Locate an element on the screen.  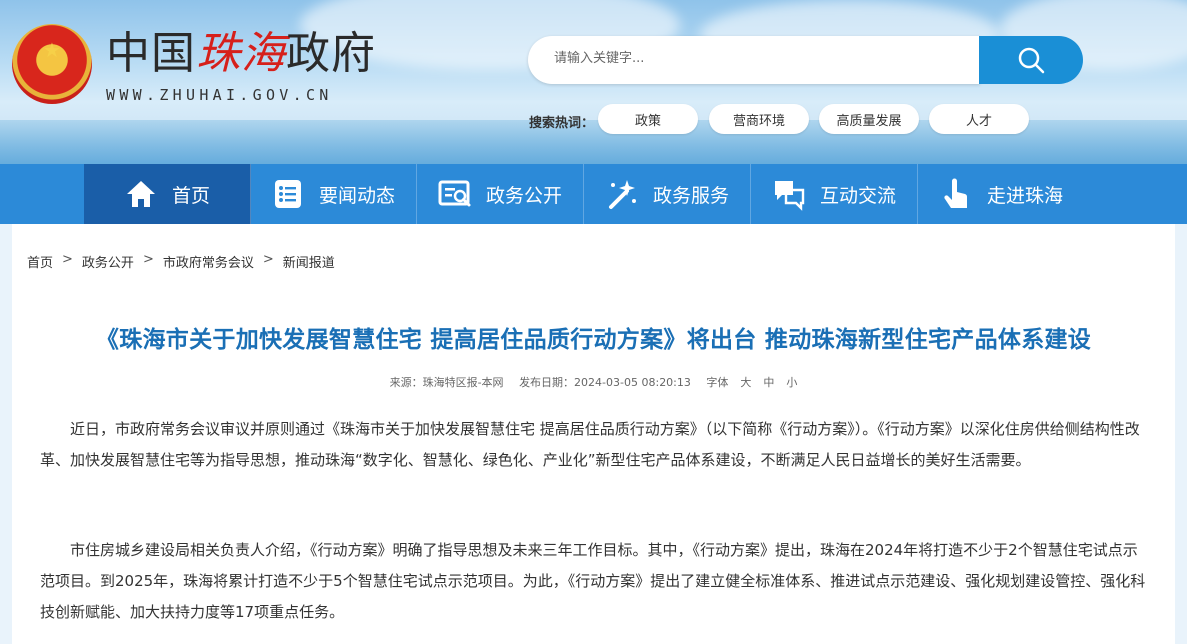
nav-item-news: 要闻动态 is located at coordinates (333, 194).